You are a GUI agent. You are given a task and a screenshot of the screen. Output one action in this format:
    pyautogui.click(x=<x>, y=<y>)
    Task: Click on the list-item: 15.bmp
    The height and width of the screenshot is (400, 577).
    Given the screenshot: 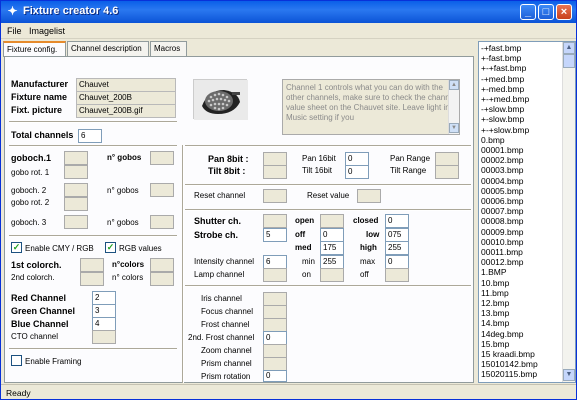 What is the action you would take?
    pyautogui.click(x=495, y=344)
    